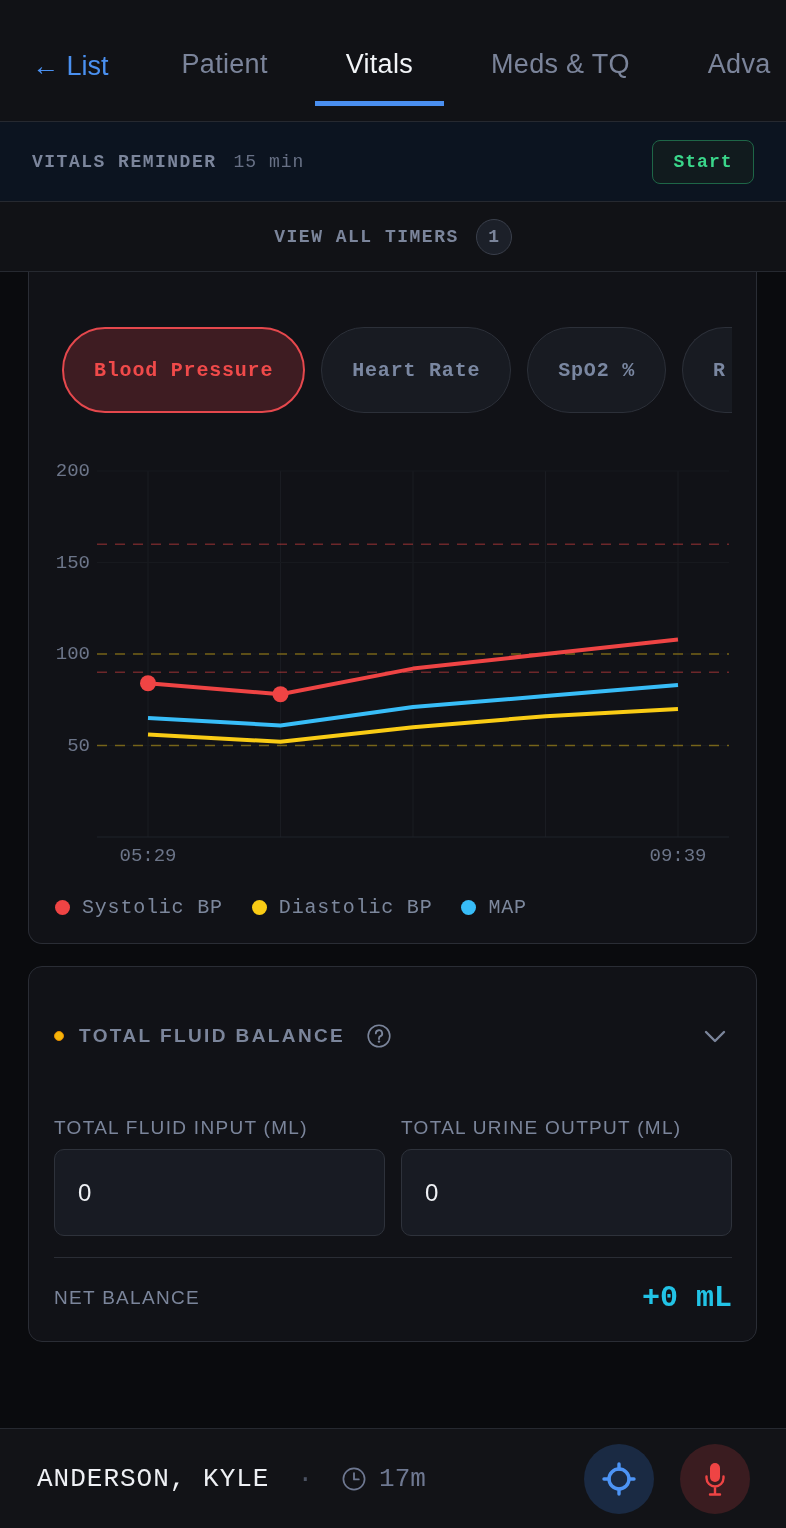 This screenshot has width=786, height=1528. I want to click on axis-label: 100, so click(72, 654).